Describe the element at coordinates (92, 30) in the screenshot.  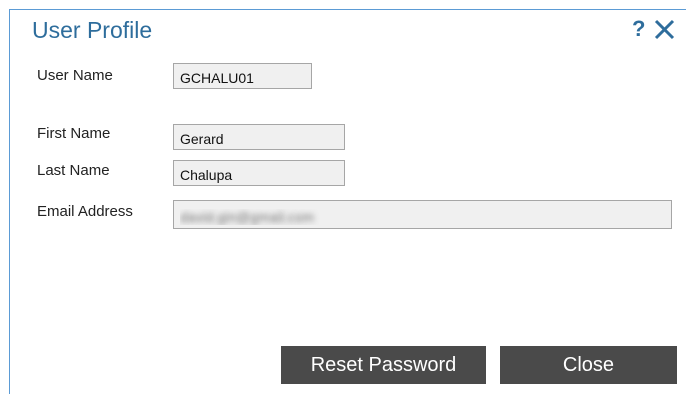
I see `dialog-title: User Profile` at that location.